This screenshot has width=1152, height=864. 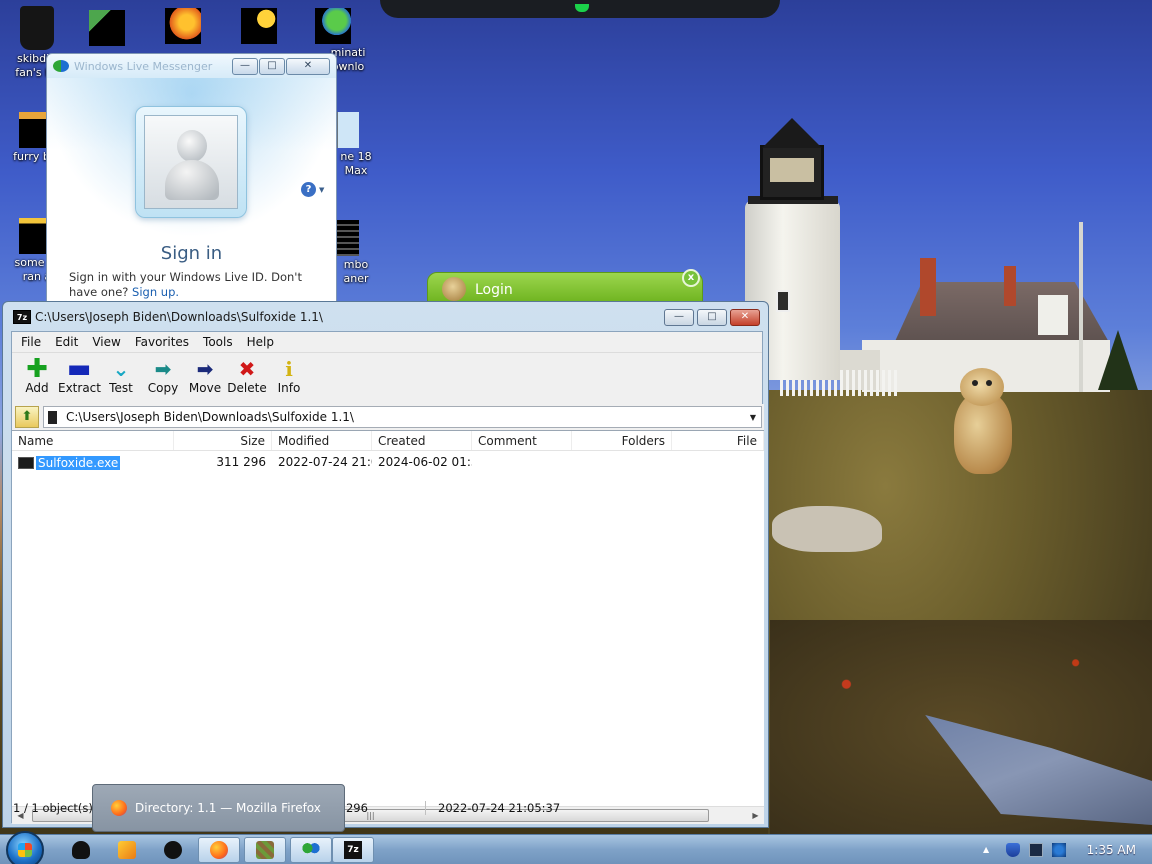 I want to click on minecraft-icon, so click(x=265, y=850).